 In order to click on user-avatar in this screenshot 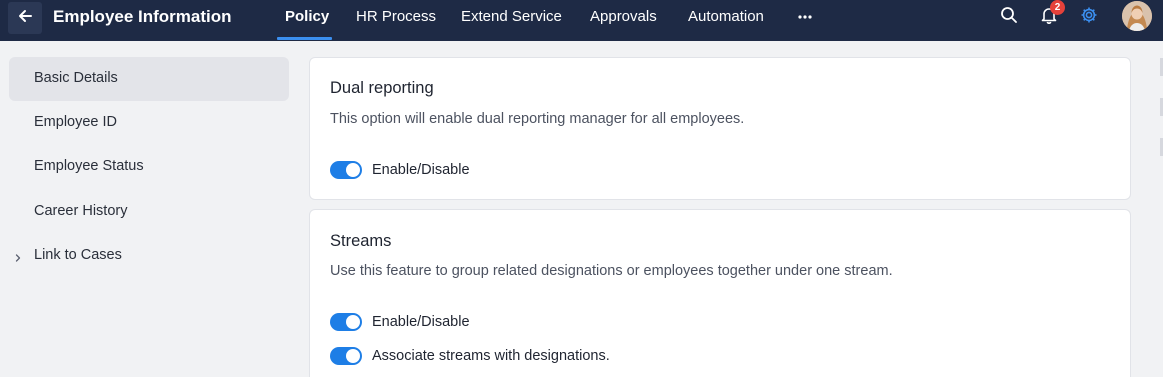, I will do `click(1137, 16)`.